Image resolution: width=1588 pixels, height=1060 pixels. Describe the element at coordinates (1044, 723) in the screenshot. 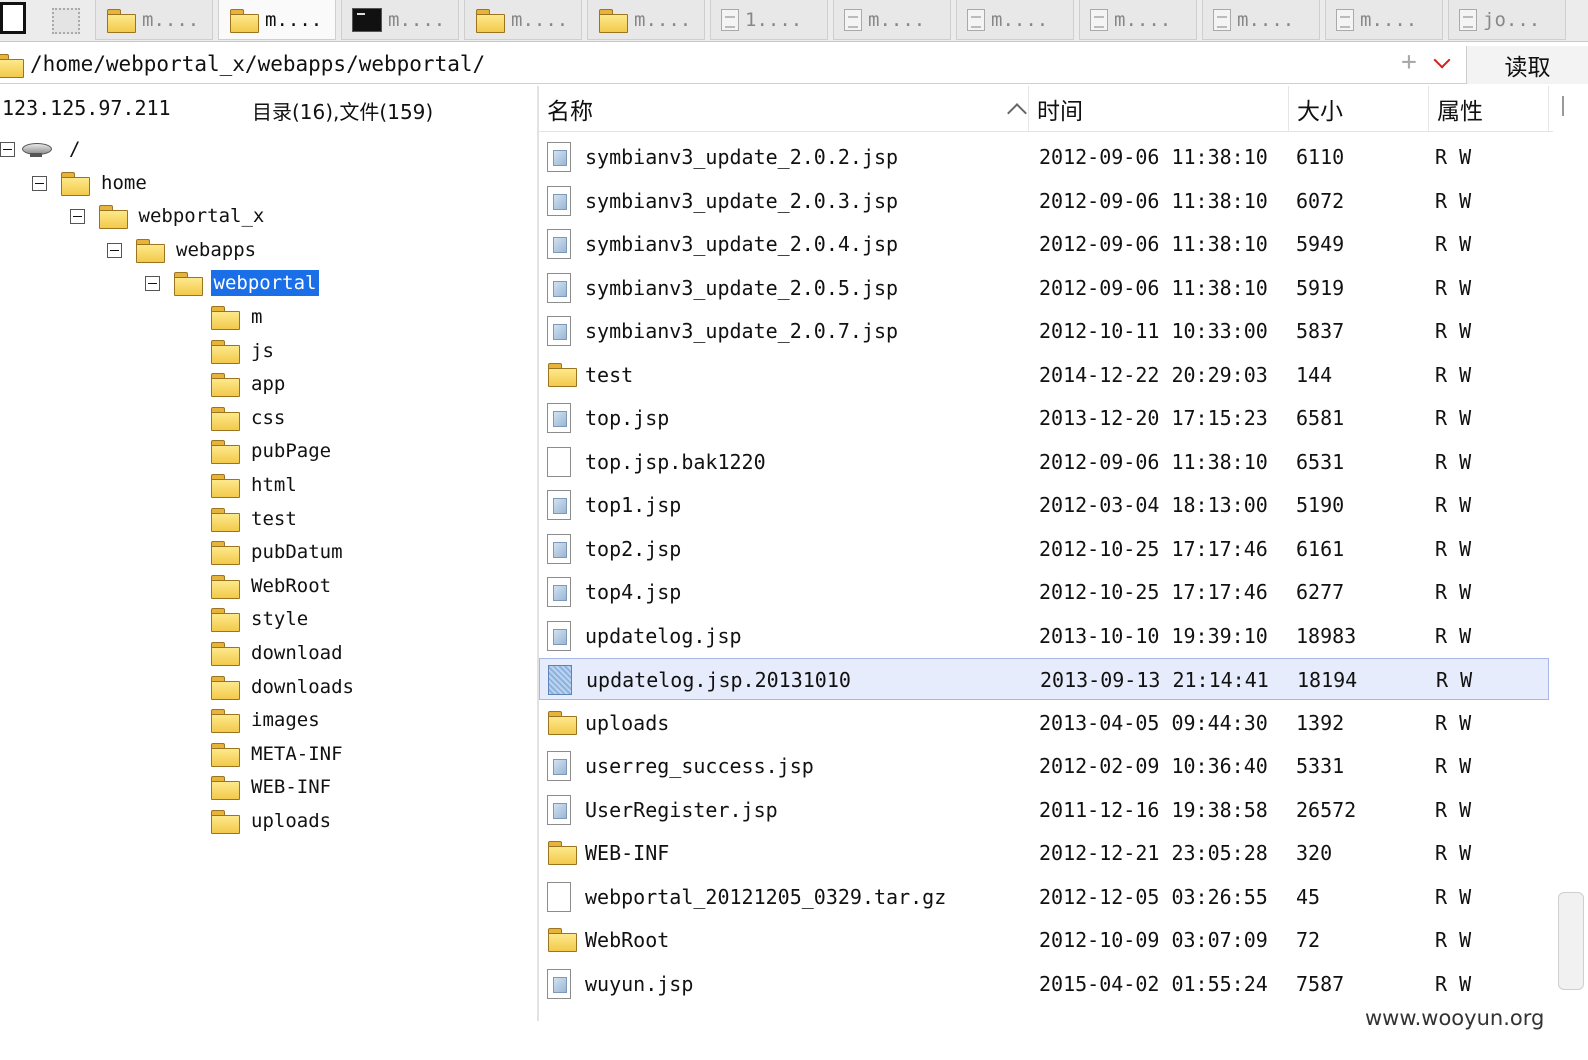

I see `table-row: uploads 2013-04-05 09:44:30 1392 R W` at that location.